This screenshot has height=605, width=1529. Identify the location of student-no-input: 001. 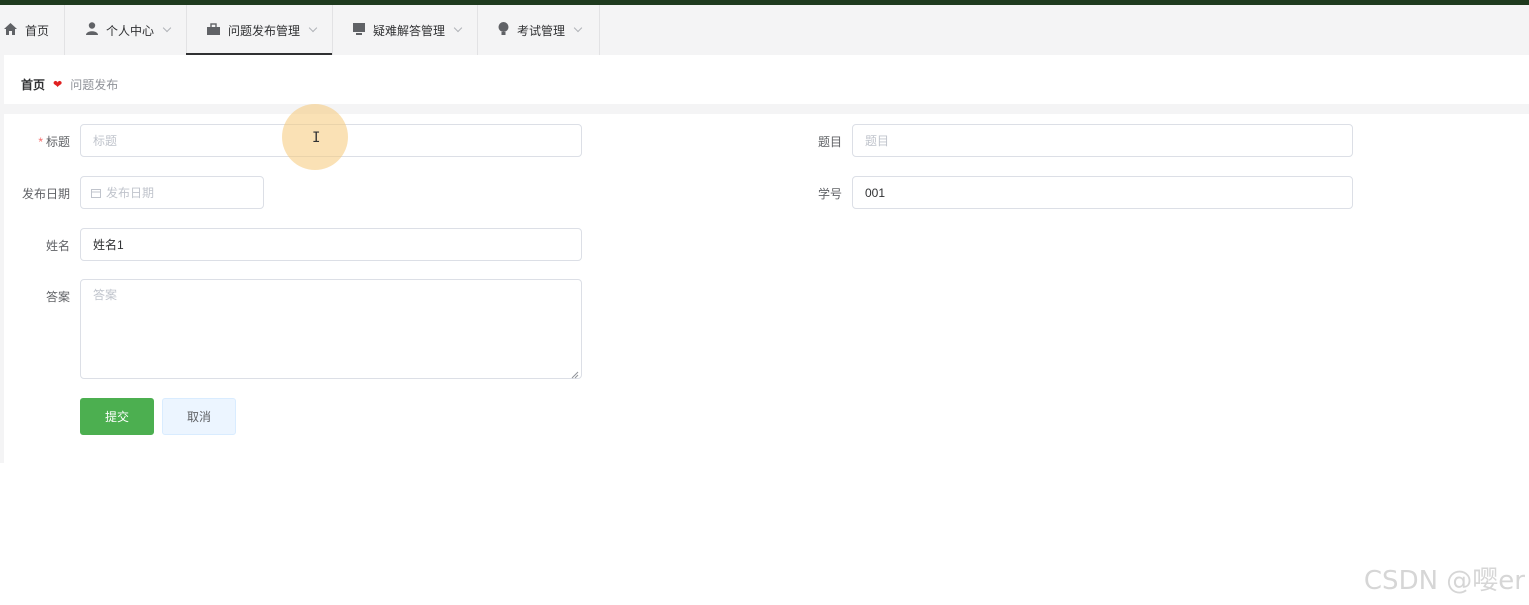
(1102, 192).